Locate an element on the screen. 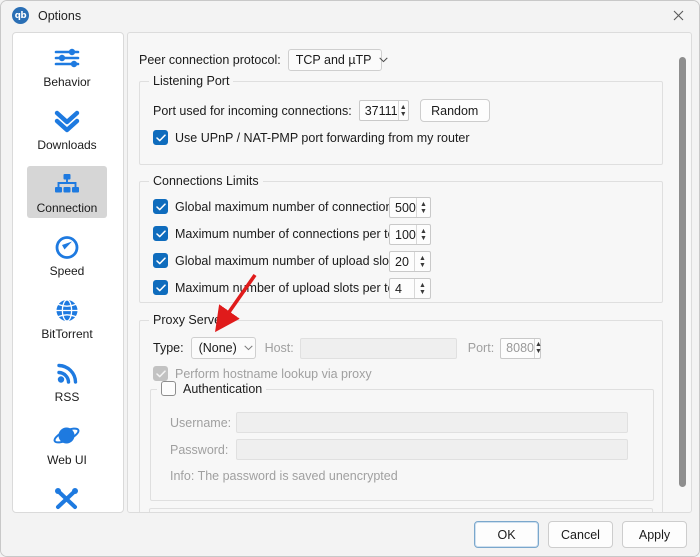  sidebar-item-label: RSS is located at coordinates (67, 397).